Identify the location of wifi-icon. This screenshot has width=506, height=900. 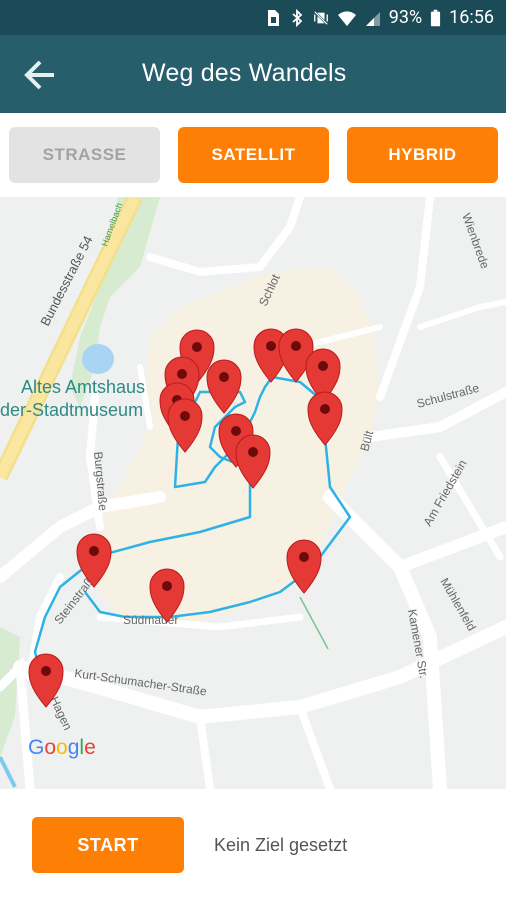
(346, 18).